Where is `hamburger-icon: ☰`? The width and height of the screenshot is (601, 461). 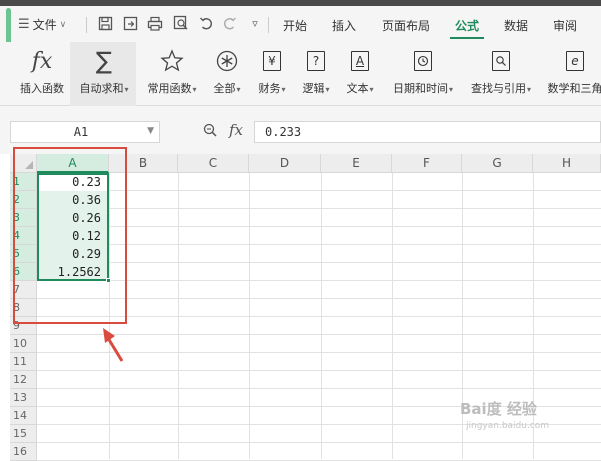
hamburger-icon: ☰ is located at coordinates (24, 24).